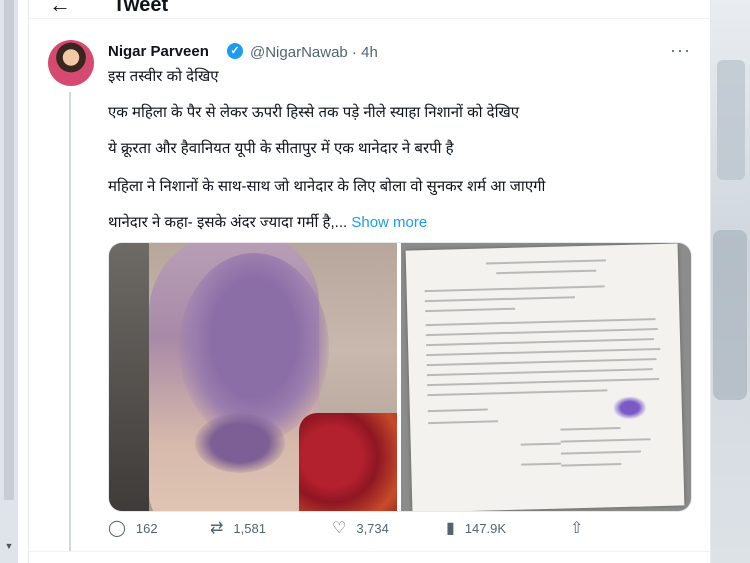 Image resolution: width=750 pixels, height=563 pixels. Describe the element at coordinates (9, 546) in the screenshot. I see `scroll-down-arrow-icon: ▼` at that location.